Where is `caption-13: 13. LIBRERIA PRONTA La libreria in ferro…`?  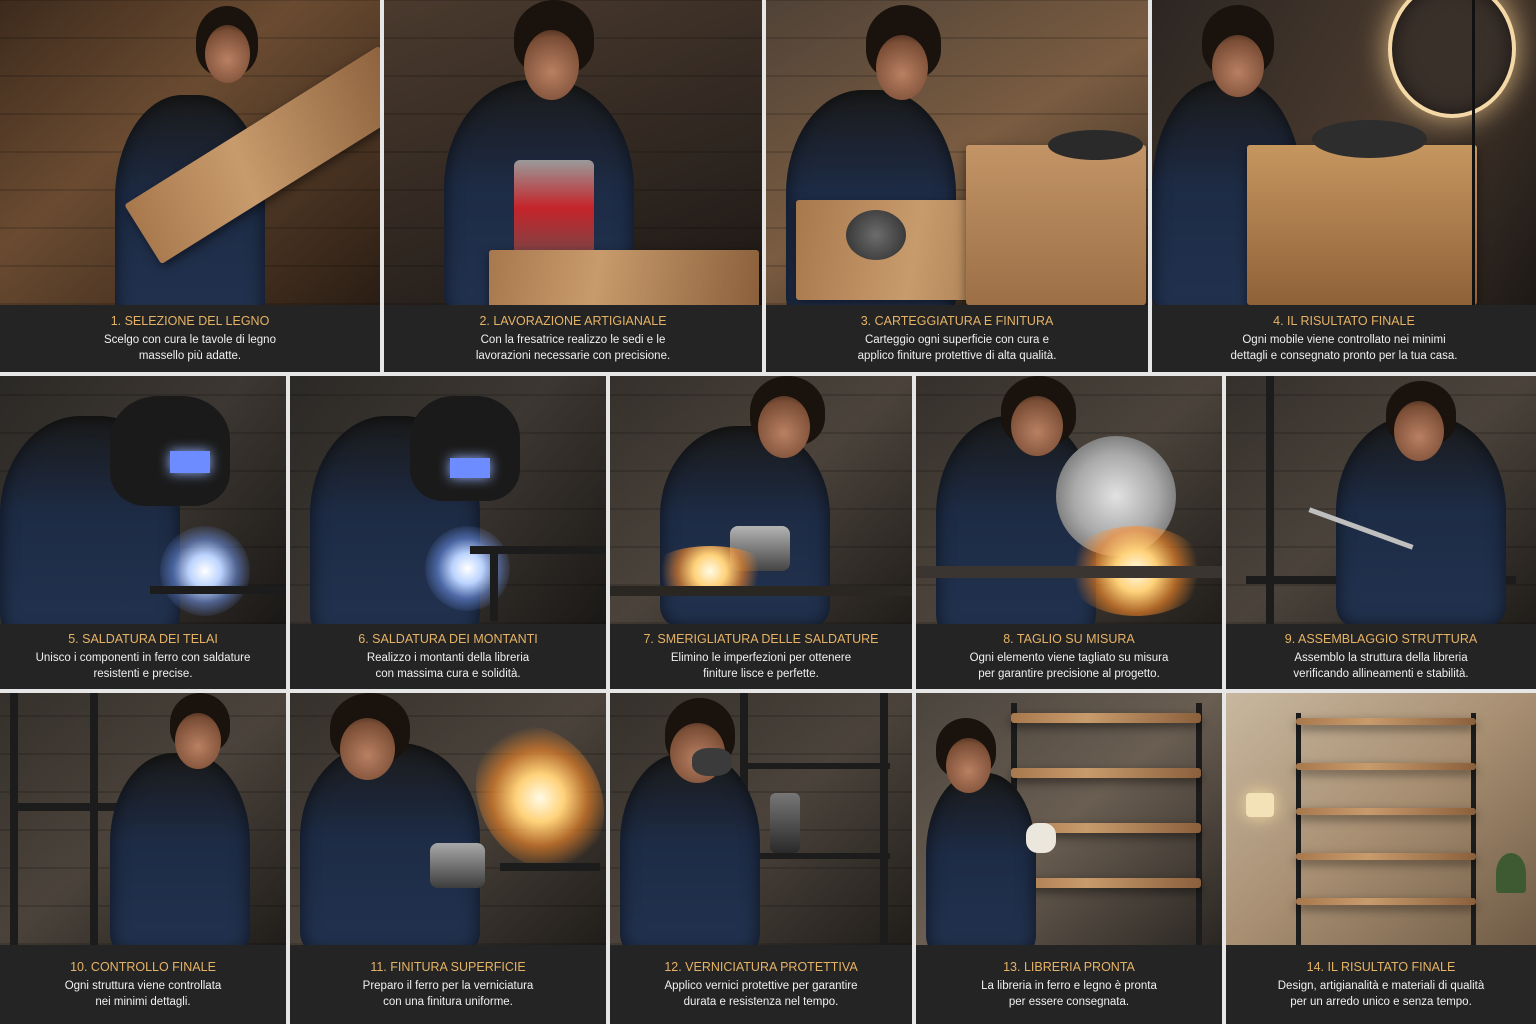 caption-13: 13. LIBRERIA PRONTA La libreria in ferro… is located at coordinates (1069, 984).